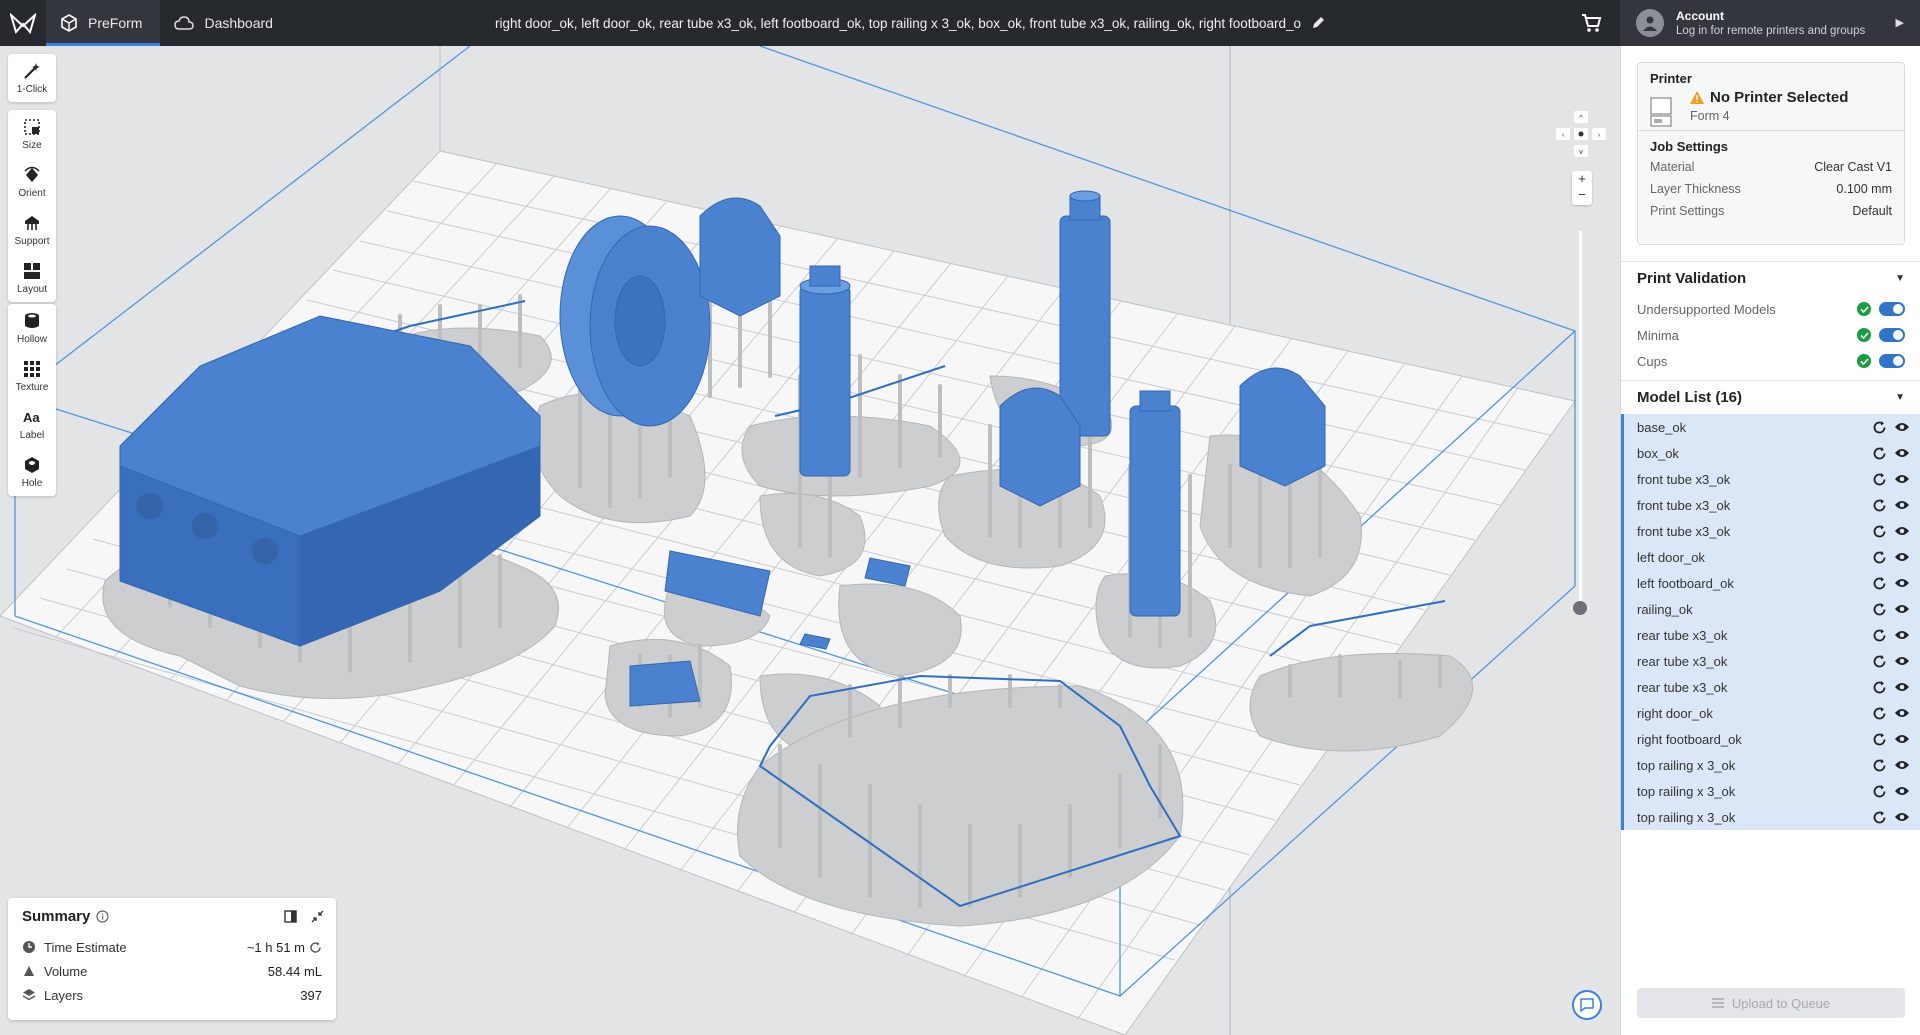 This screenshot has width=1920, height=1035. Describe the element at coordinates (31, 417) in the screenshot. I see `label-icon: Aa` at that location.